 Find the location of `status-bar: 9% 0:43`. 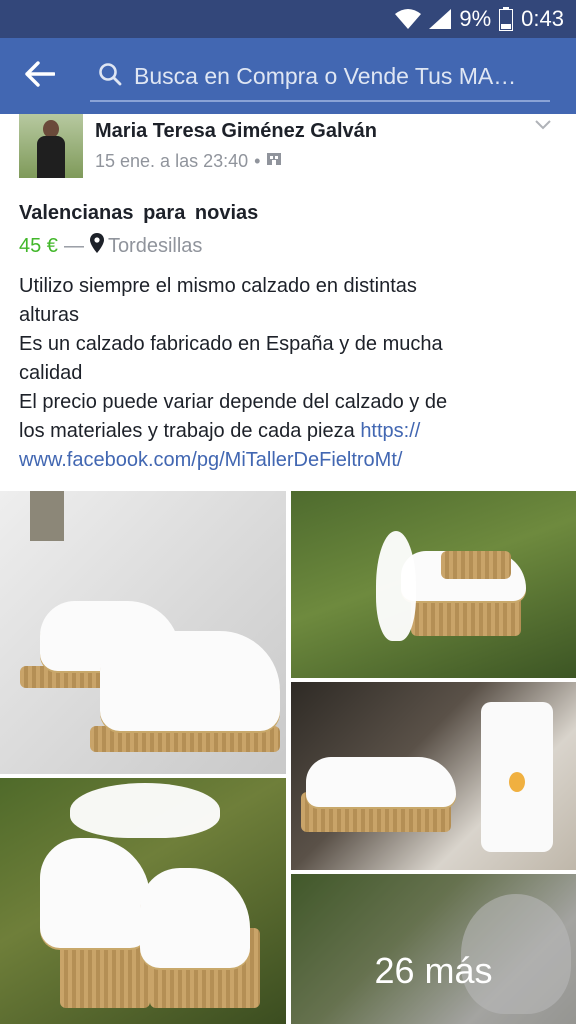

status-bar: 9% 0:43 is located at coordinates (288, 19).